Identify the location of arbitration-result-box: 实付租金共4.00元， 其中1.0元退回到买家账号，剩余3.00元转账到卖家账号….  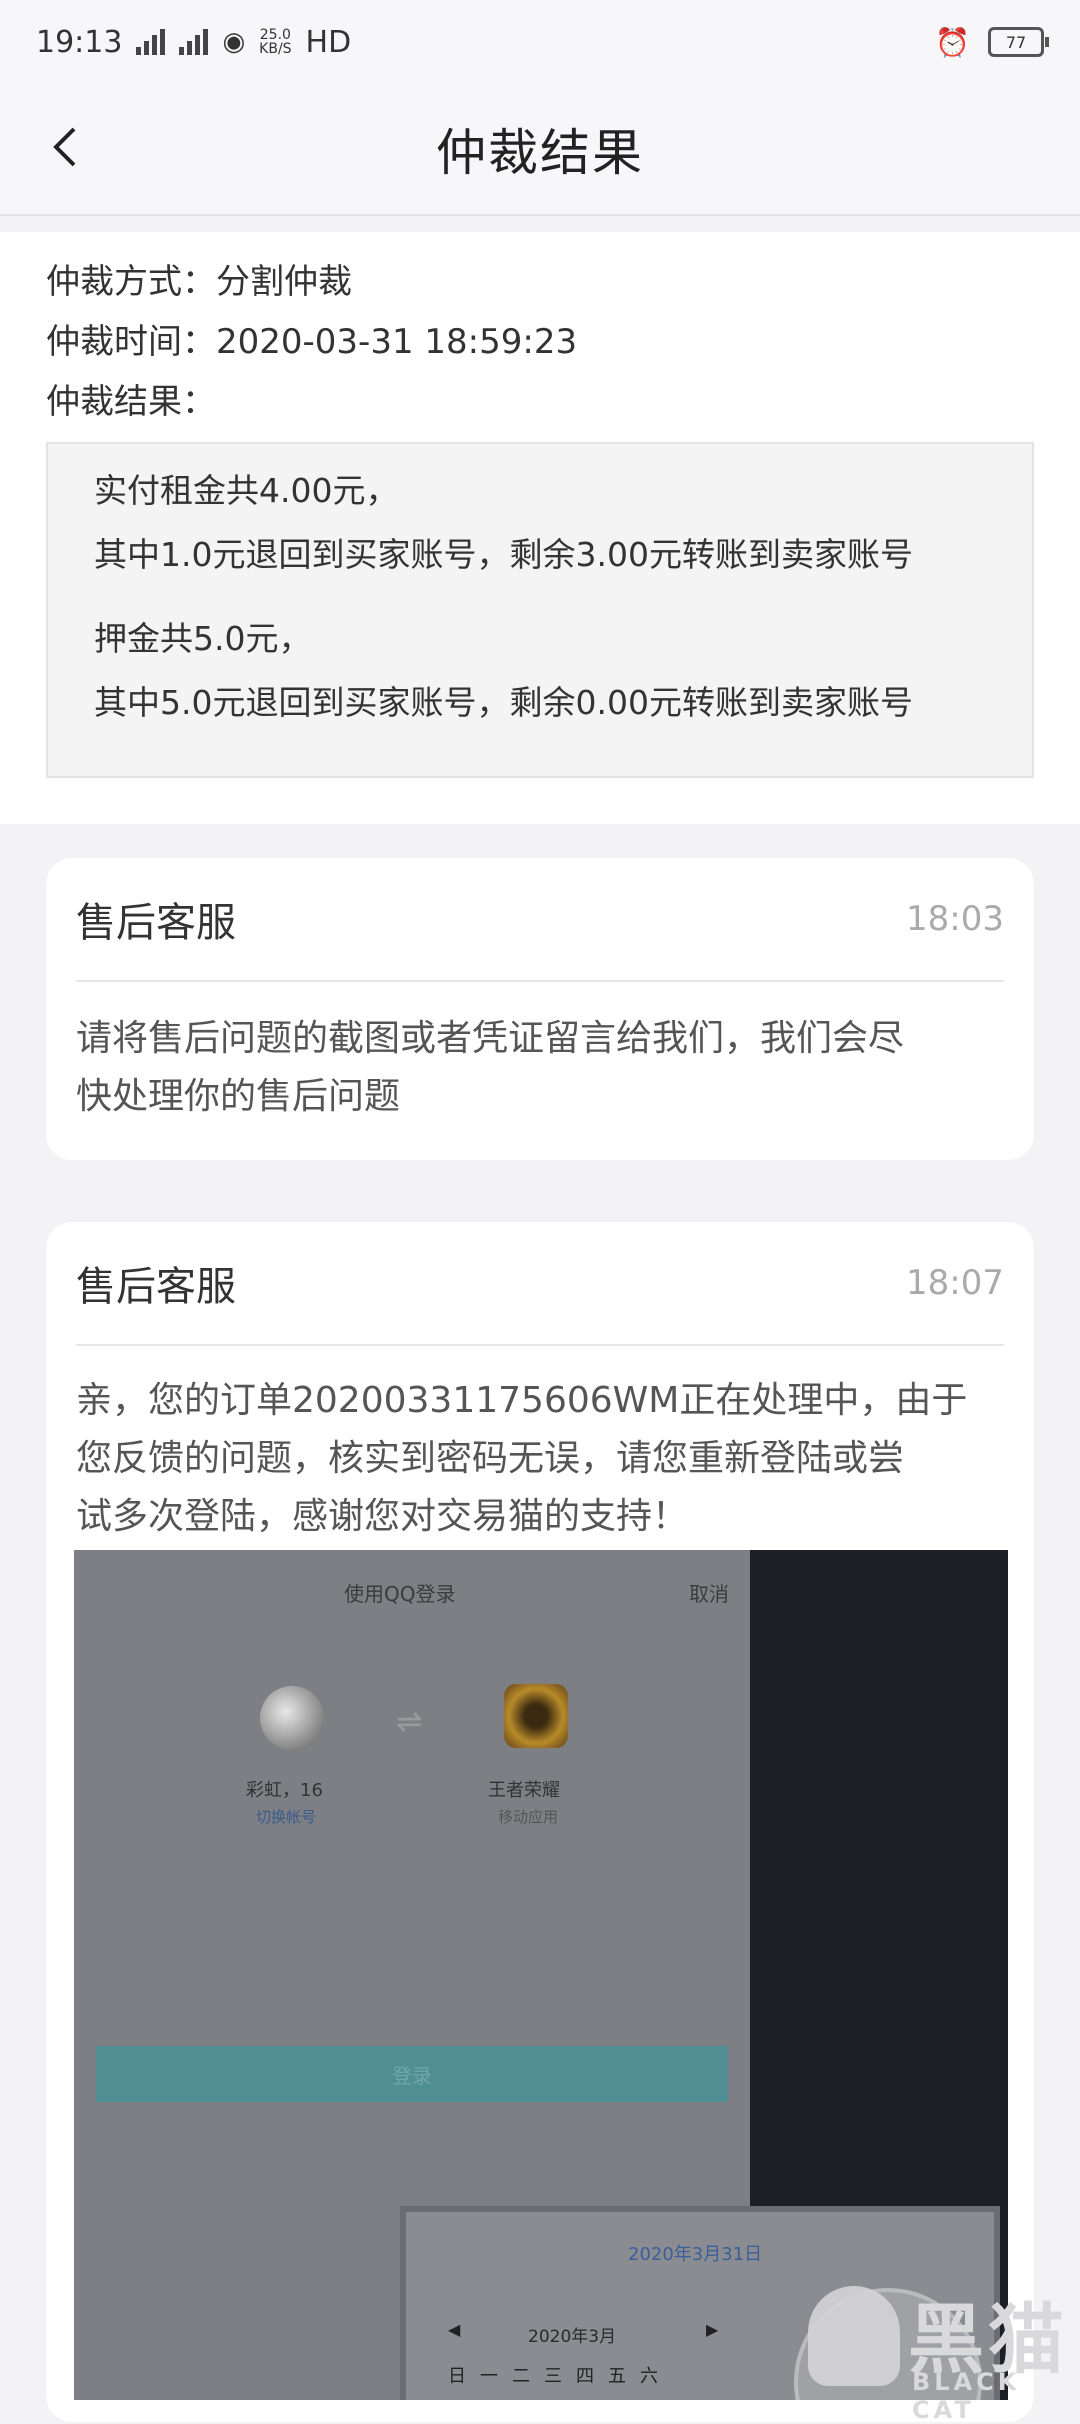
(540, 610).